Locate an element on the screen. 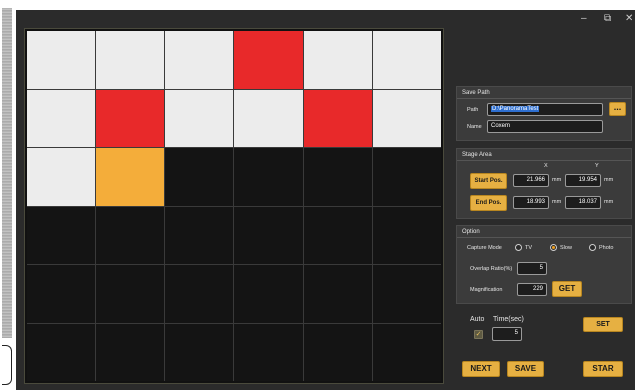 The image size is (644, 390). grid-cell-r6-c5-black is located at coordinates (337, 352).